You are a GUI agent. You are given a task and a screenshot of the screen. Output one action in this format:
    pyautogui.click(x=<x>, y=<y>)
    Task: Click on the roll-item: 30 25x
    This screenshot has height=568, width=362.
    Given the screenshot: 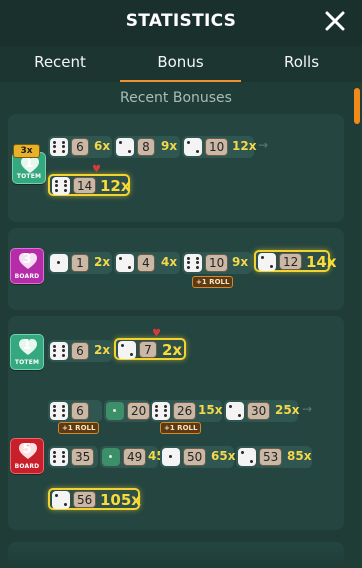 What is the action you would take?
    pyautogui.click(x=262, y=411)
    